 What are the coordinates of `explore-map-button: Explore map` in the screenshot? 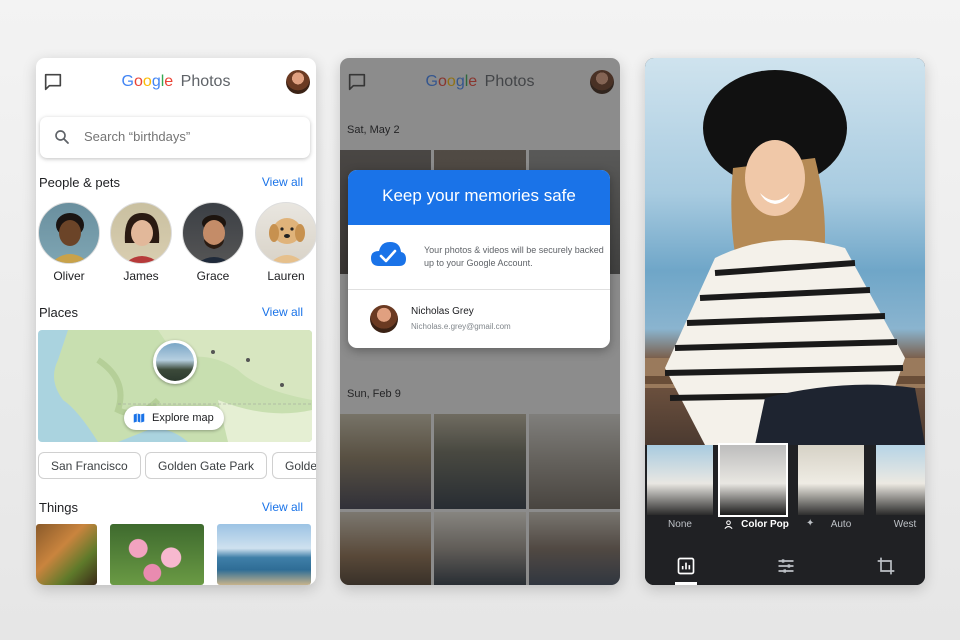 It's located at (174, 418).